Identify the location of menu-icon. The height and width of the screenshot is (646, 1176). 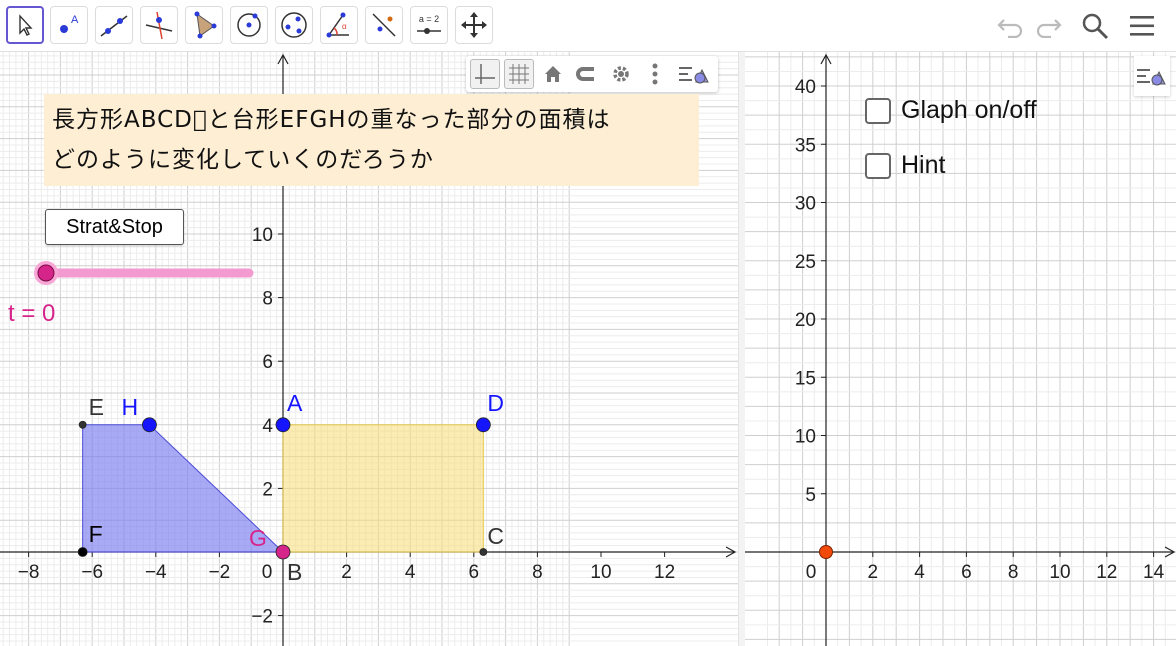
(1142, 26).